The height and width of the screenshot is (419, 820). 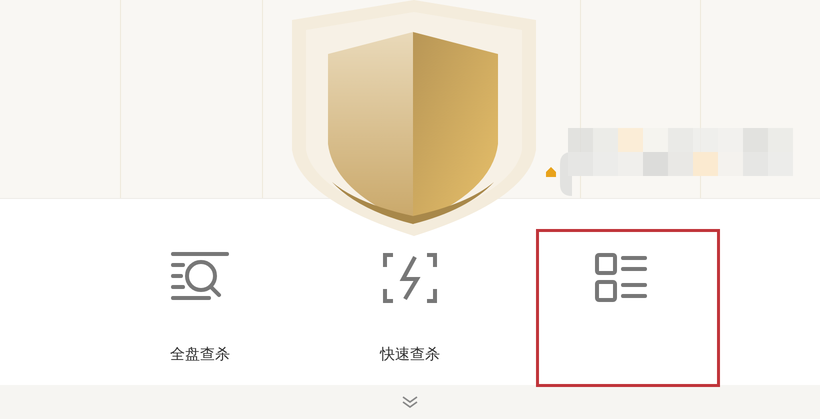 I want to click on double-chevron-down-icon, so click(x=410, y=402).